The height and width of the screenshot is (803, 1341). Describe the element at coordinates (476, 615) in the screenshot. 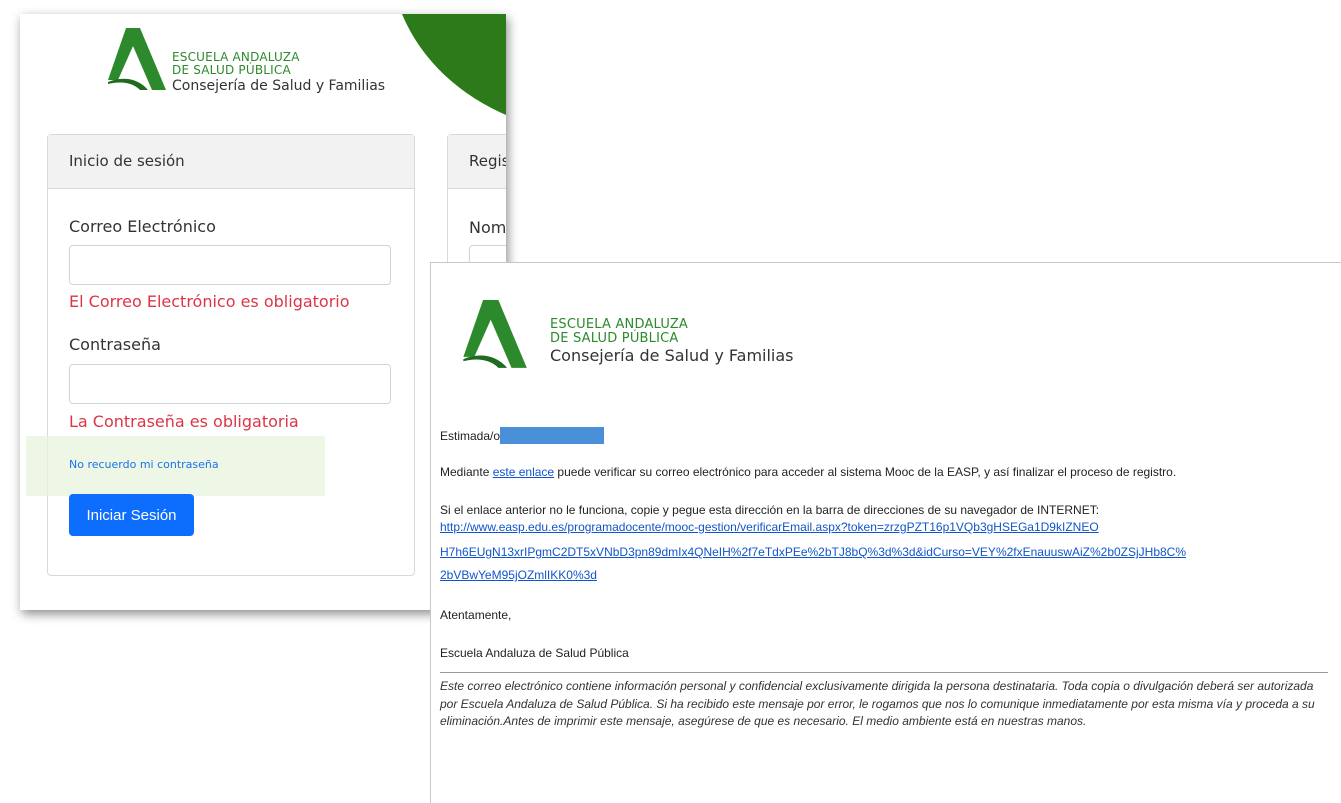

I see `email-closing: Atentamente,` at that location.